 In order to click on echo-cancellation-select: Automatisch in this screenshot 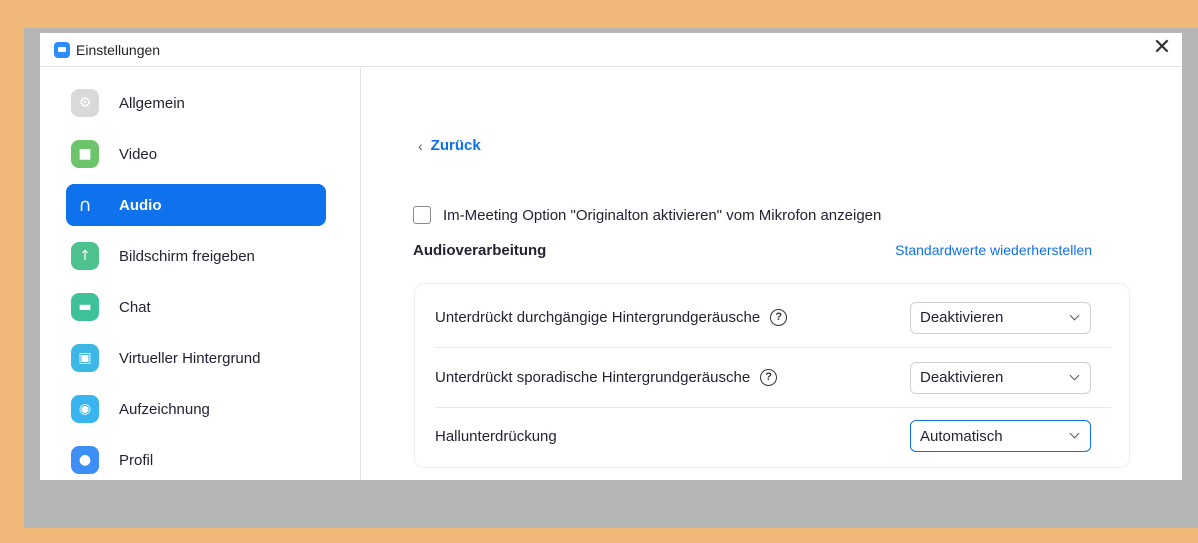, I will do `click(1000, 436)`.